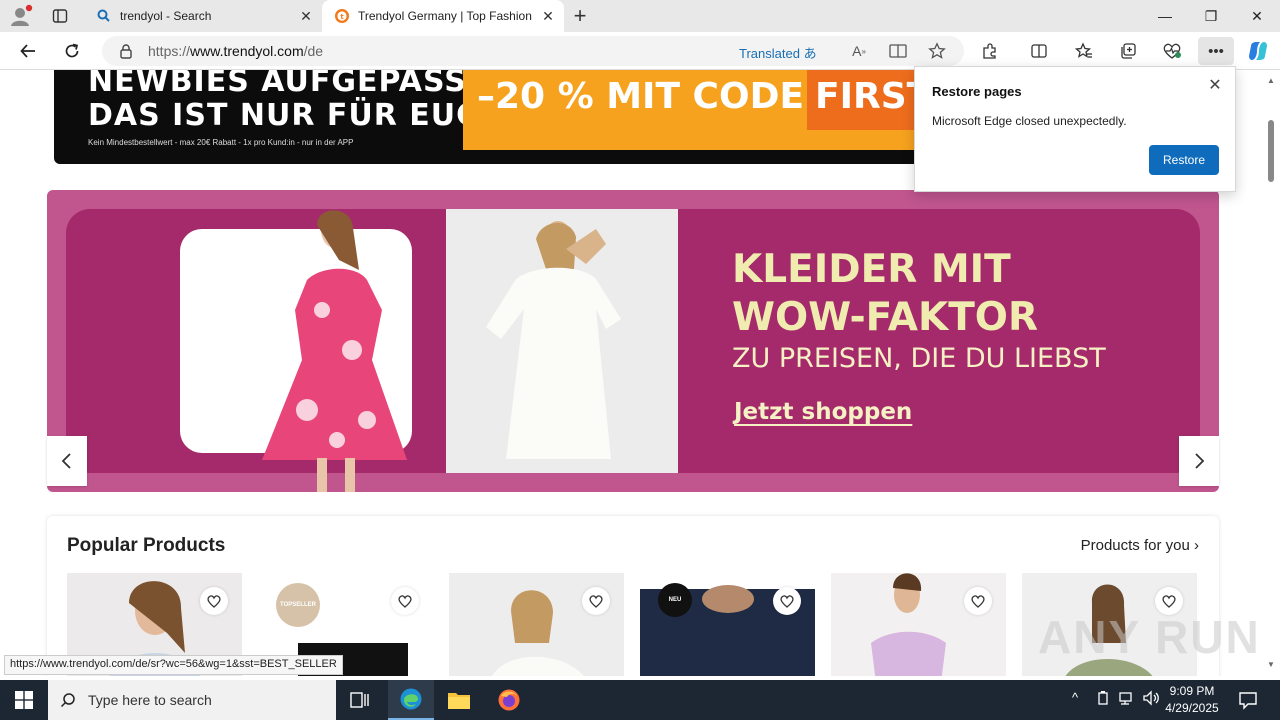 The image size is (1280, 720). I want to click on browser-essentials-button, so click(1172, 51).